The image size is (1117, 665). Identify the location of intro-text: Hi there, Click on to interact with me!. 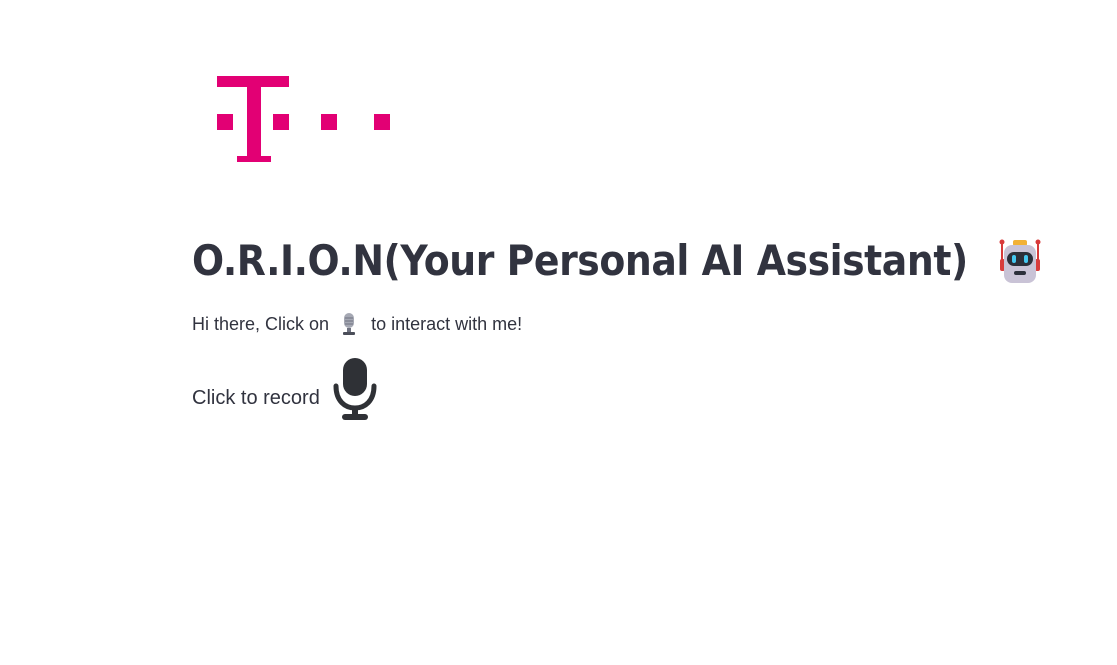
(357, 324).